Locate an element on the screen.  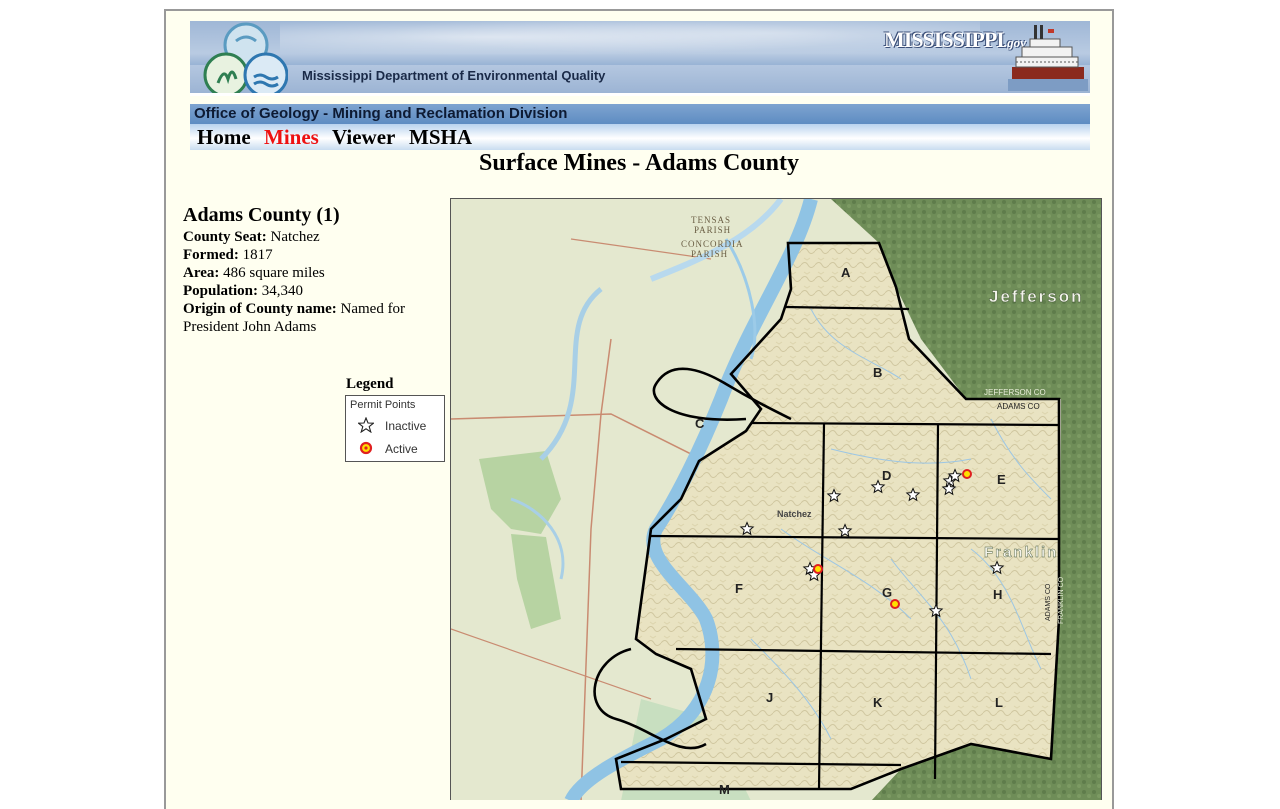
legend-box: Permit Points Inactive Active is located at coordinates (395, 428).